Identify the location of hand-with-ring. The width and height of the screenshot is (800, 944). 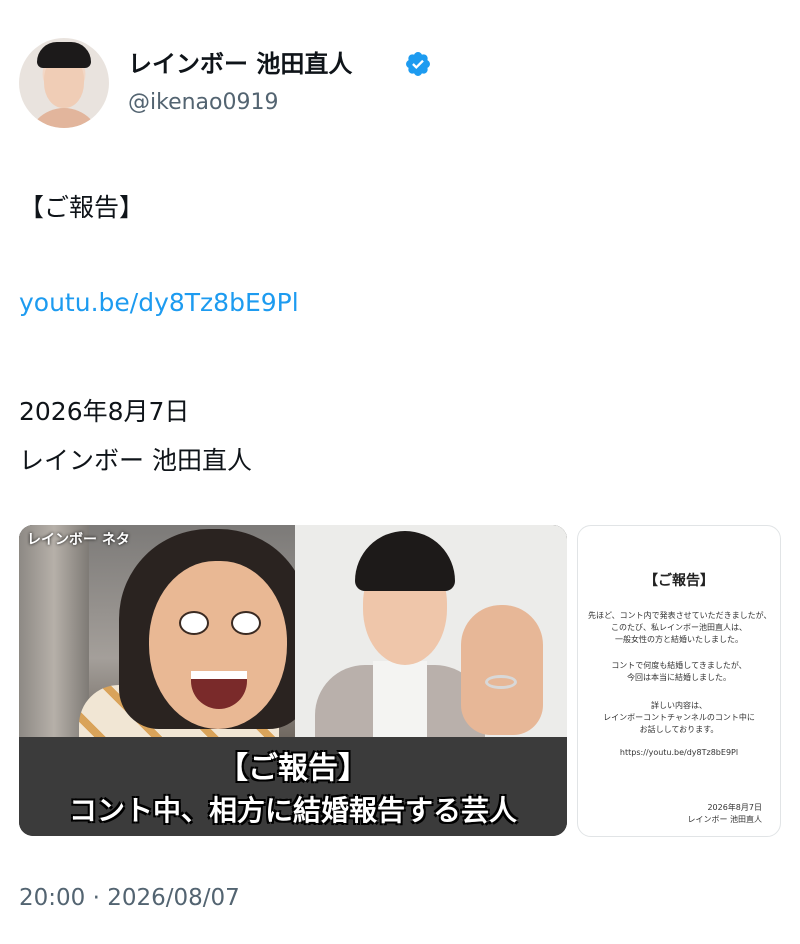
(502, 670).